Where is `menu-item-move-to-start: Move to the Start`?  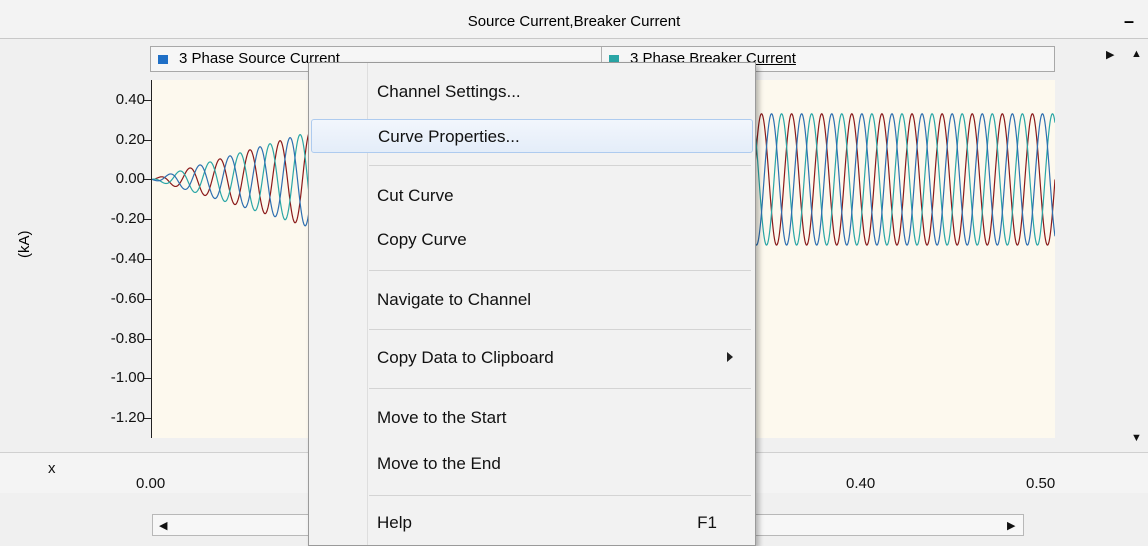 menu-item-move-to-start: Move to the Start is located at coordinates (532, 418).